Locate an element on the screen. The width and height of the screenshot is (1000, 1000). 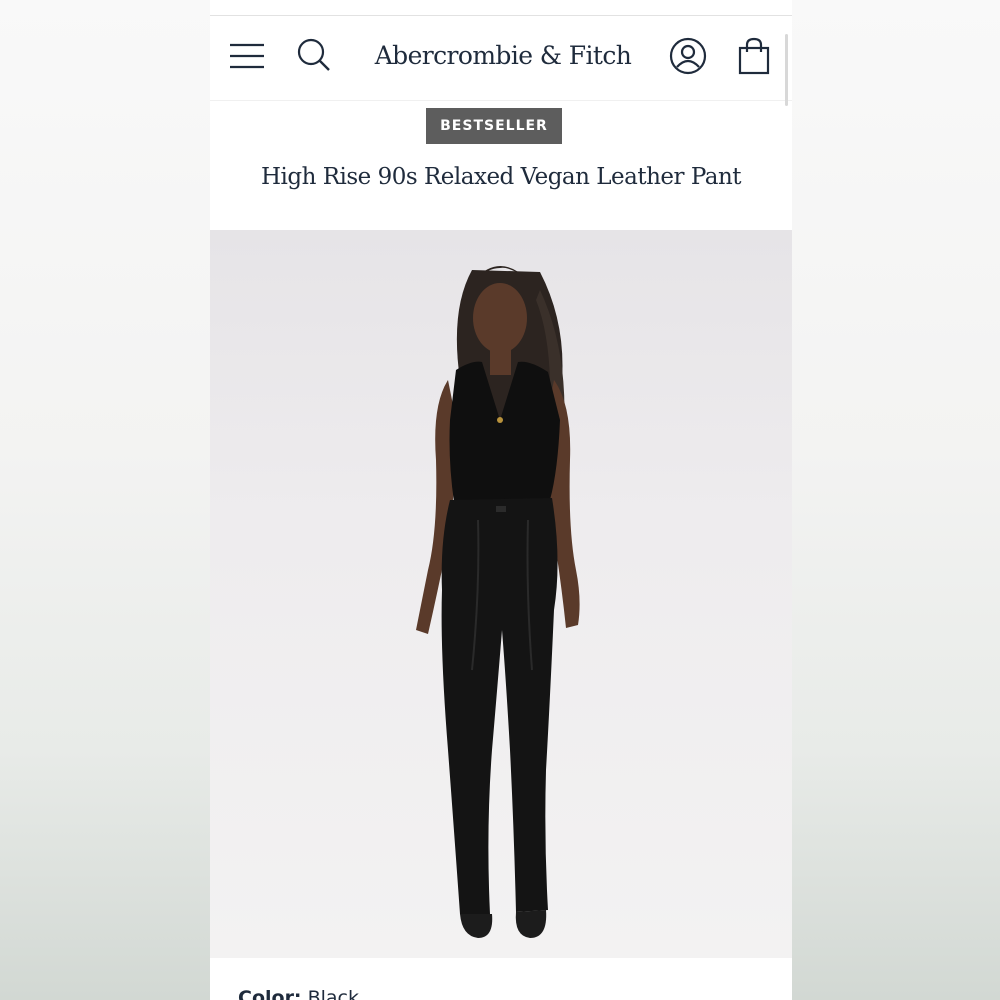
color-label: Color: is located at coordinates (270, 993).